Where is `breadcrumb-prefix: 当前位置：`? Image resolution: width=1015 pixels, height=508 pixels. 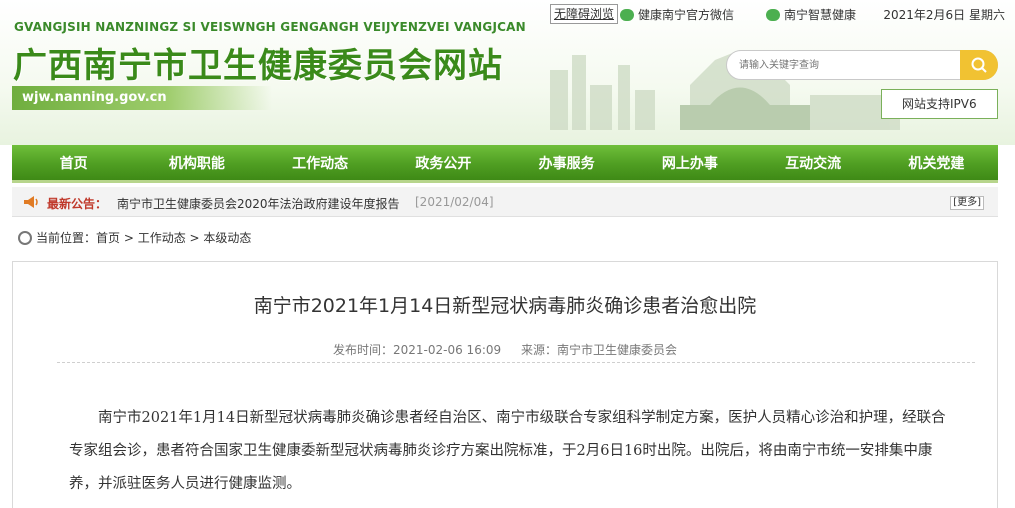 breadcrumb-prefix: 当前位置： is located at coordinates (66, 238).